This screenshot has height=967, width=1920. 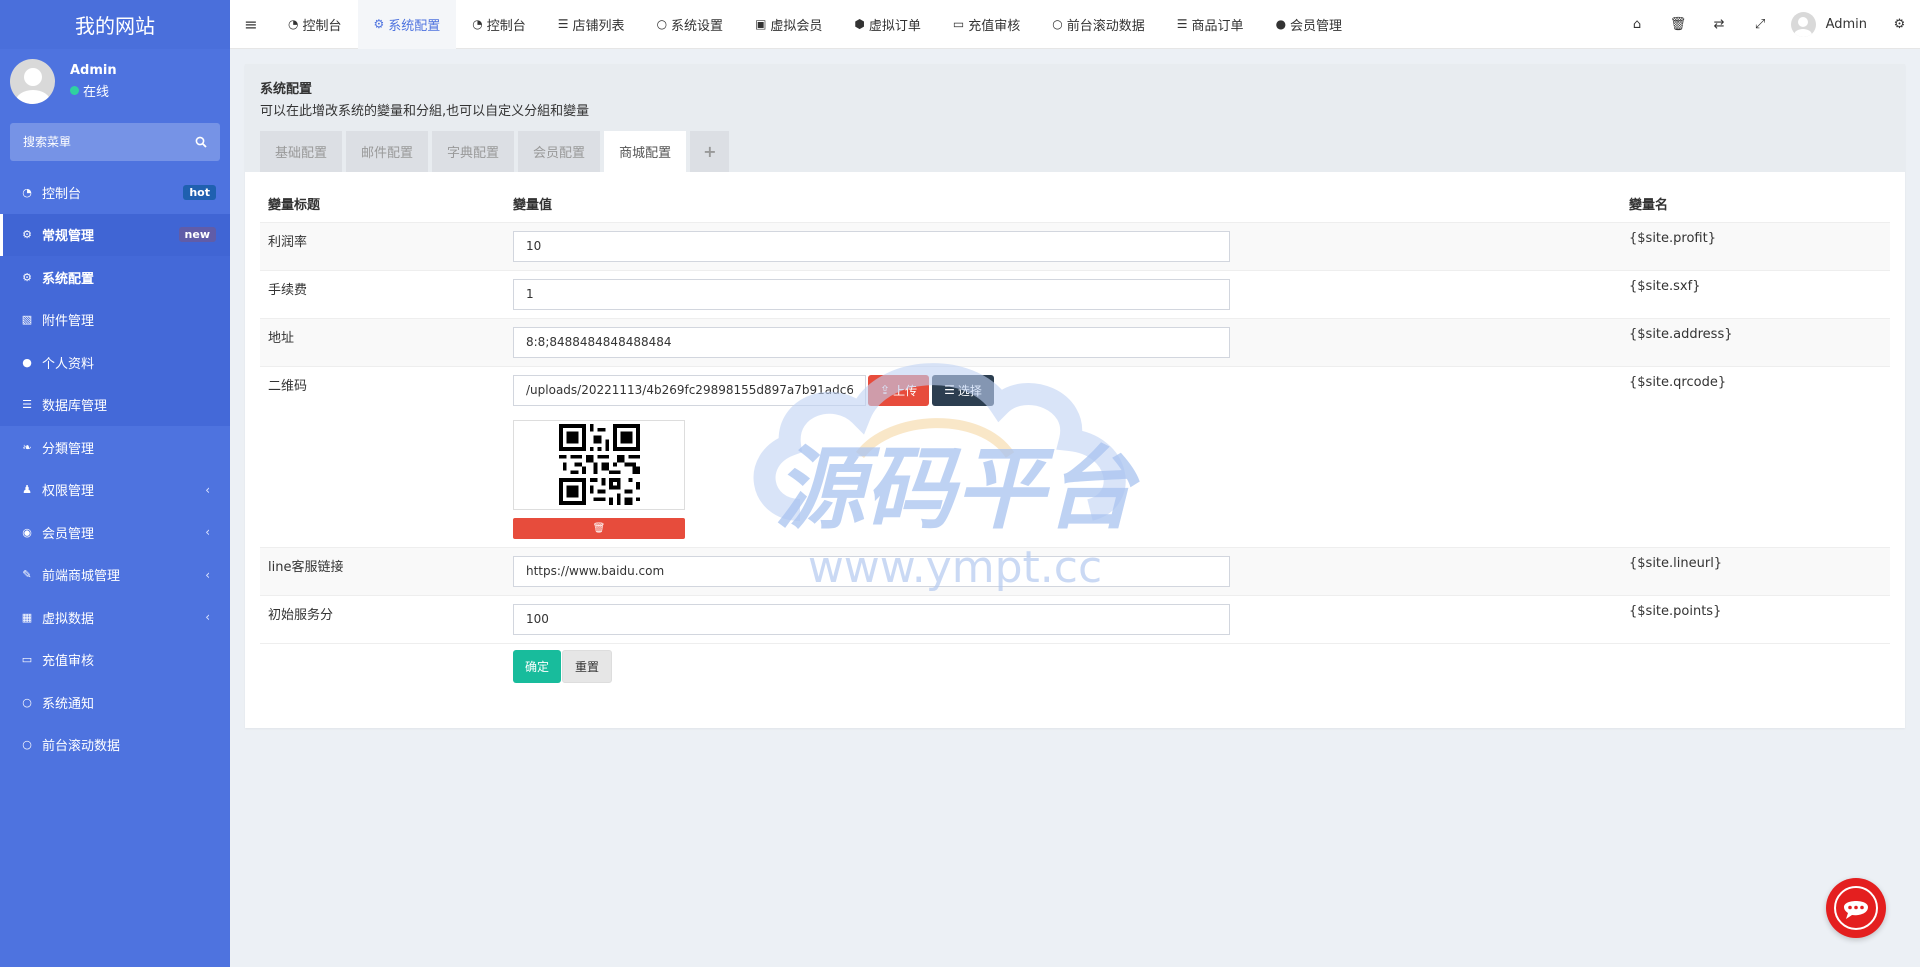 I want to click on menu-search-input, so click(x=98, y=142).